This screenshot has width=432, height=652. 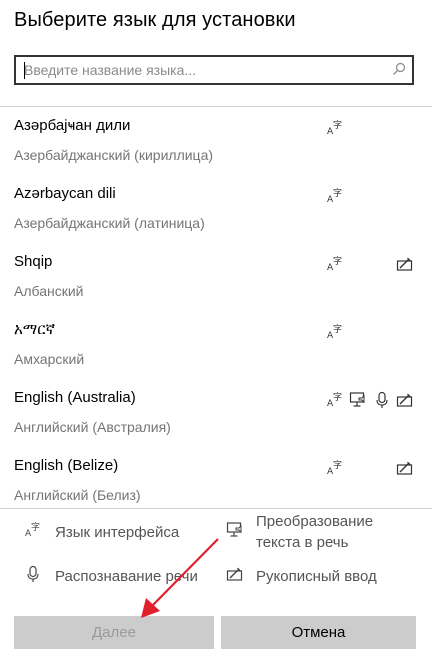 What do you see at coordinates (49, 359) in the screenshot?
I see `language-localized-name: Амхарский` at bounding box center [49, 359].